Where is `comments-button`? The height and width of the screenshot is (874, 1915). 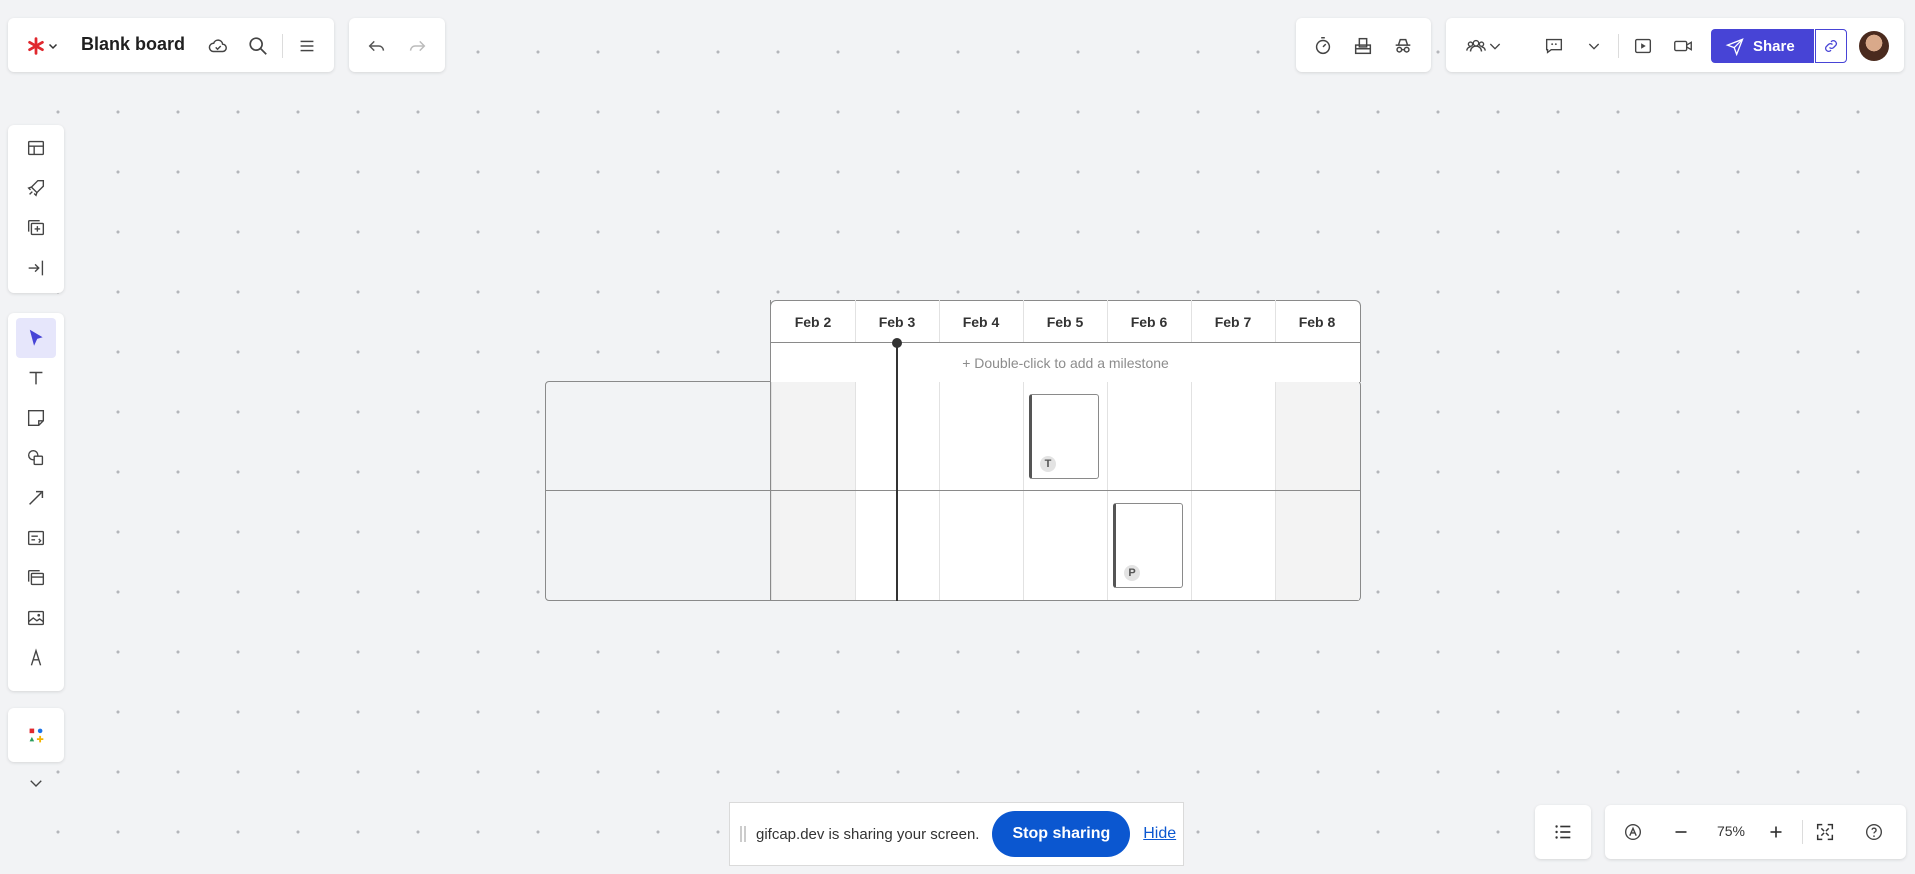 comments-button is located at coordinates (1554, 46).